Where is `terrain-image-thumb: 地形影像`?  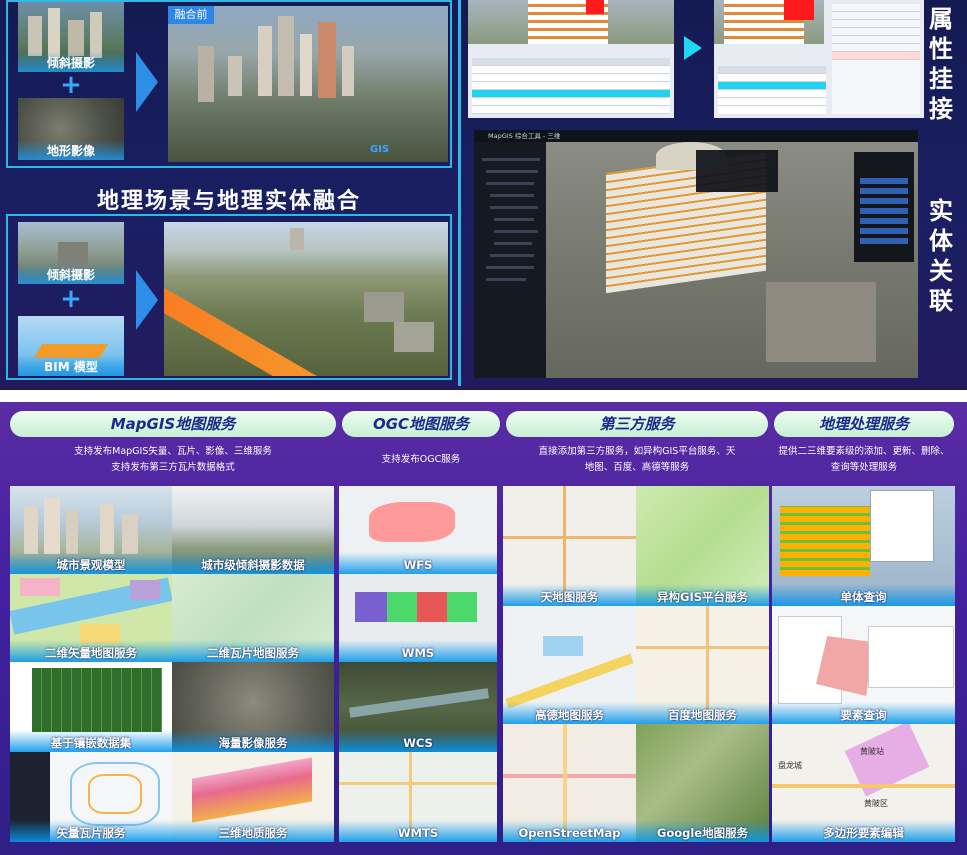 terrain-image-thumb: 地形影像 is located at coordinates (71, 129).